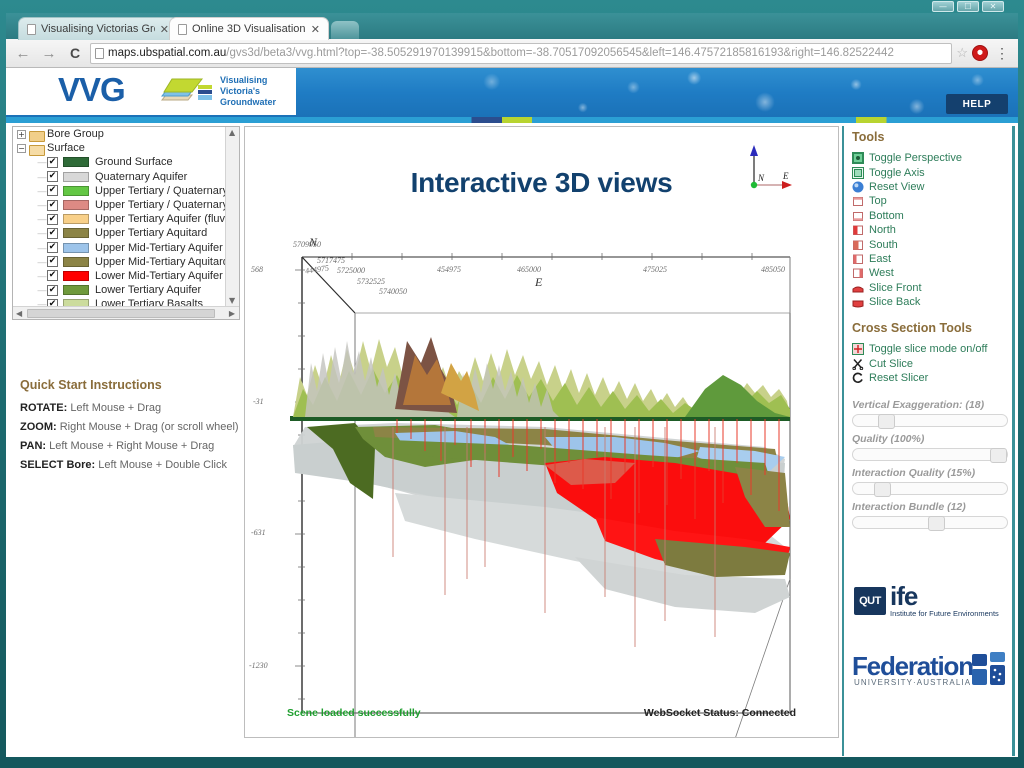 This screenshot has height=768, width=1024. Describe the element at coordinates (935, 273) in the screenshot. I see `tool-item-west: West` at that location.